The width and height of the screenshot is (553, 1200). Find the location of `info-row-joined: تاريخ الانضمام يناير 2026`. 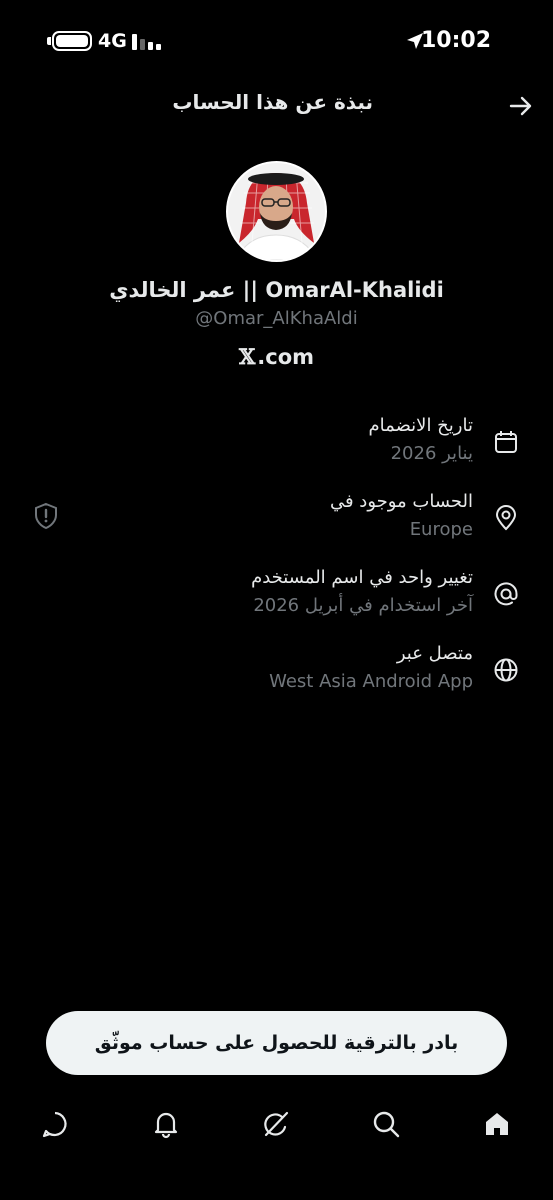

info-row-joined: تاريخ الانضمام يناير 2026 is located at coordinates (276, 450).